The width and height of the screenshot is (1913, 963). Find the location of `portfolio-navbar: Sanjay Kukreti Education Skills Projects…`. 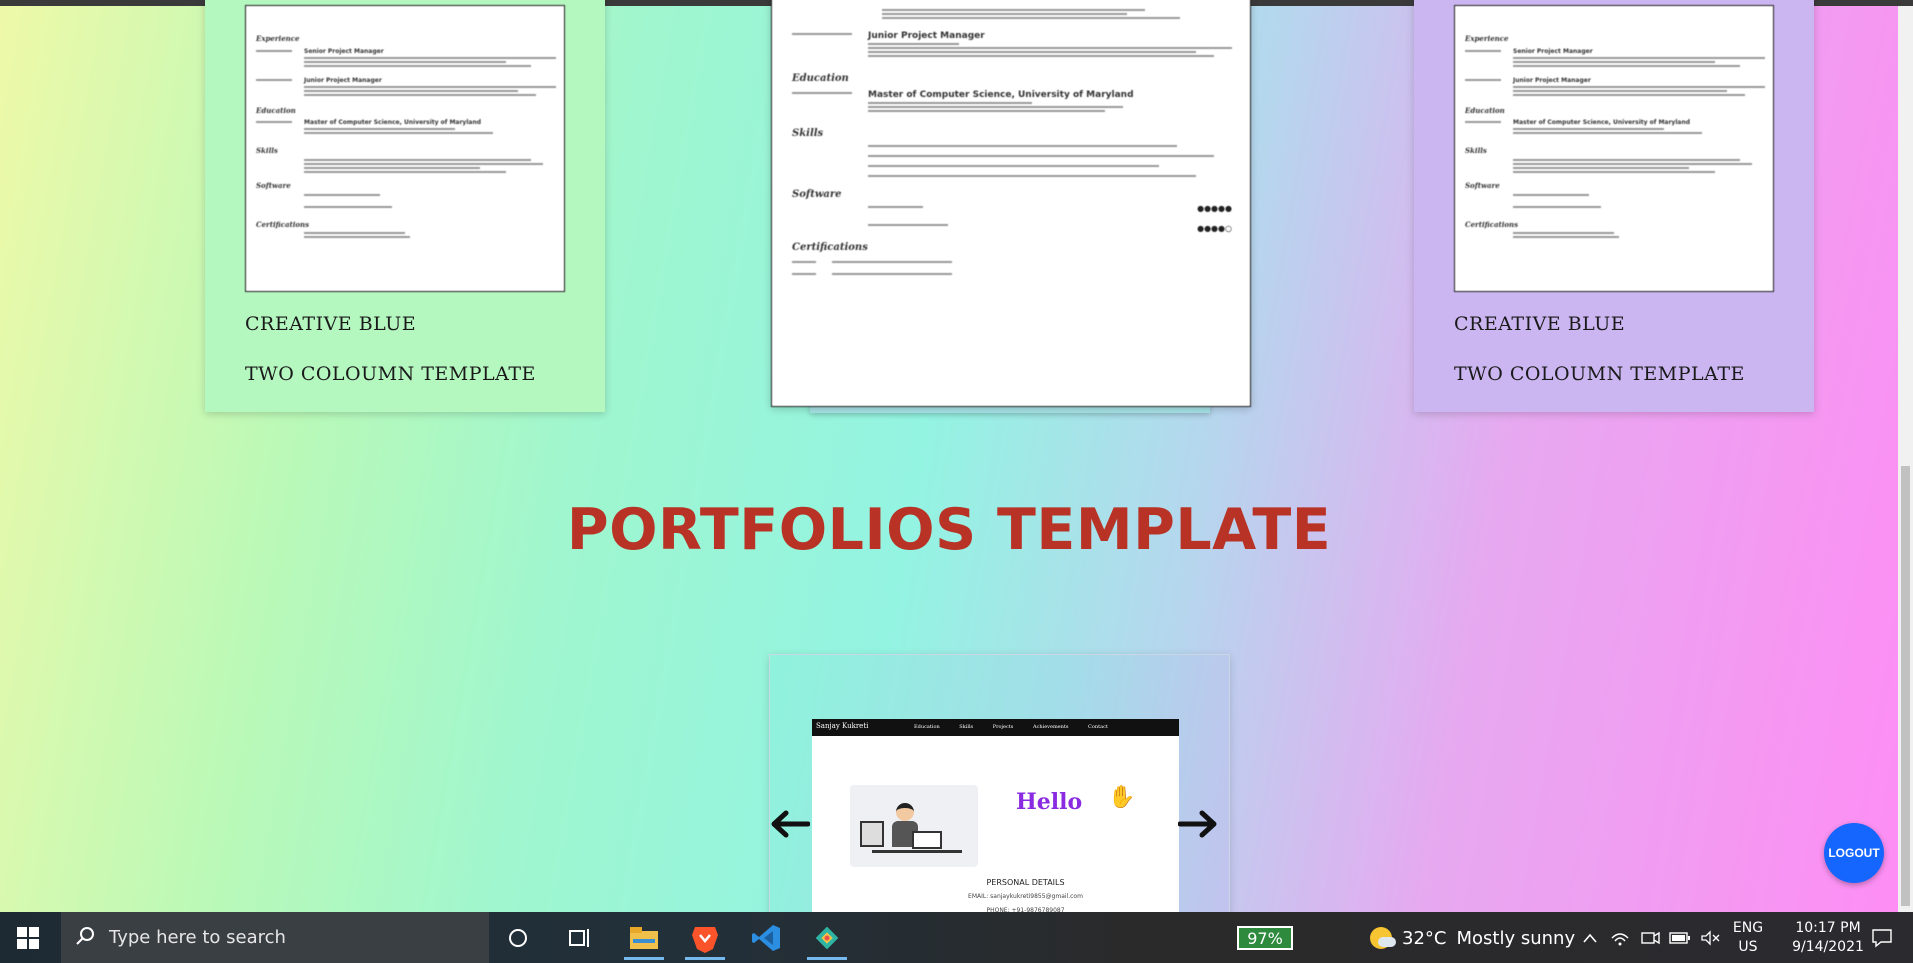

portfolio-navbar: Sanjay Kukreti Education Skills Projects… is located at coordinates (995, 727).